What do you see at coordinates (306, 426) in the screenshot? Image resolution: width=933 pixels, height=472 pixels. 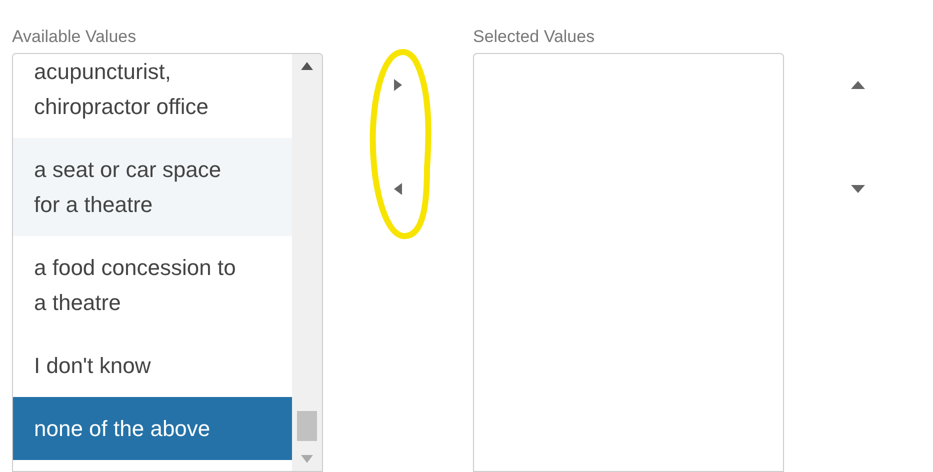 I see `scrollbar-thumb` at bounding box center [306, 426].